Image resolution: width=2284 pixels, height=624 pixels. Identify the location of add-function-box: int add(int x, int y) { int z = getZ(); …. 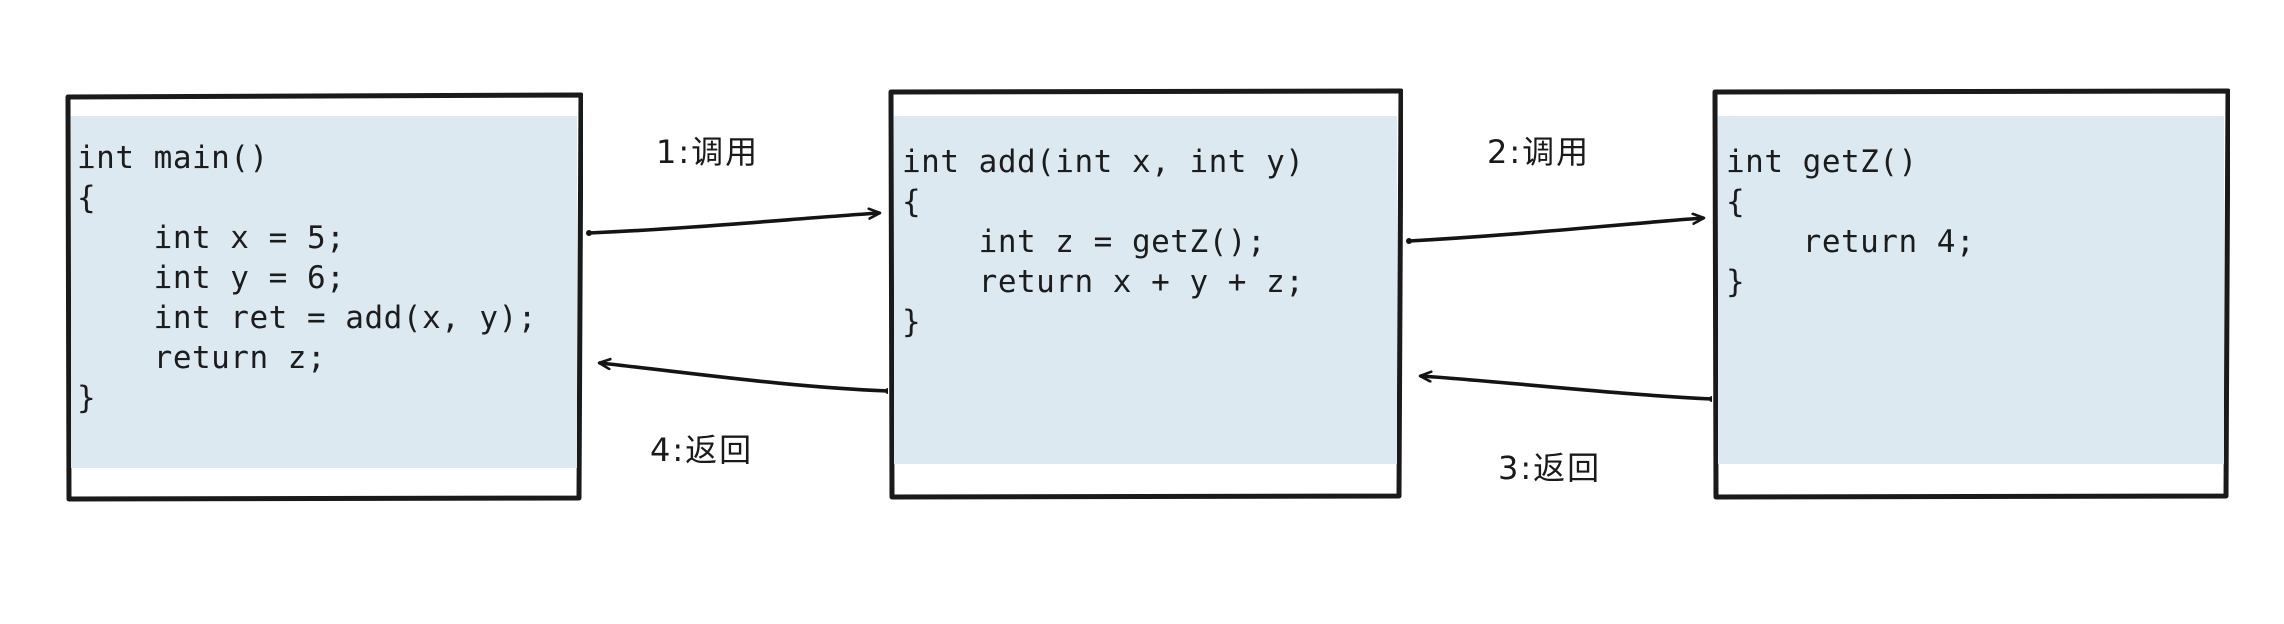
(1145, 294).